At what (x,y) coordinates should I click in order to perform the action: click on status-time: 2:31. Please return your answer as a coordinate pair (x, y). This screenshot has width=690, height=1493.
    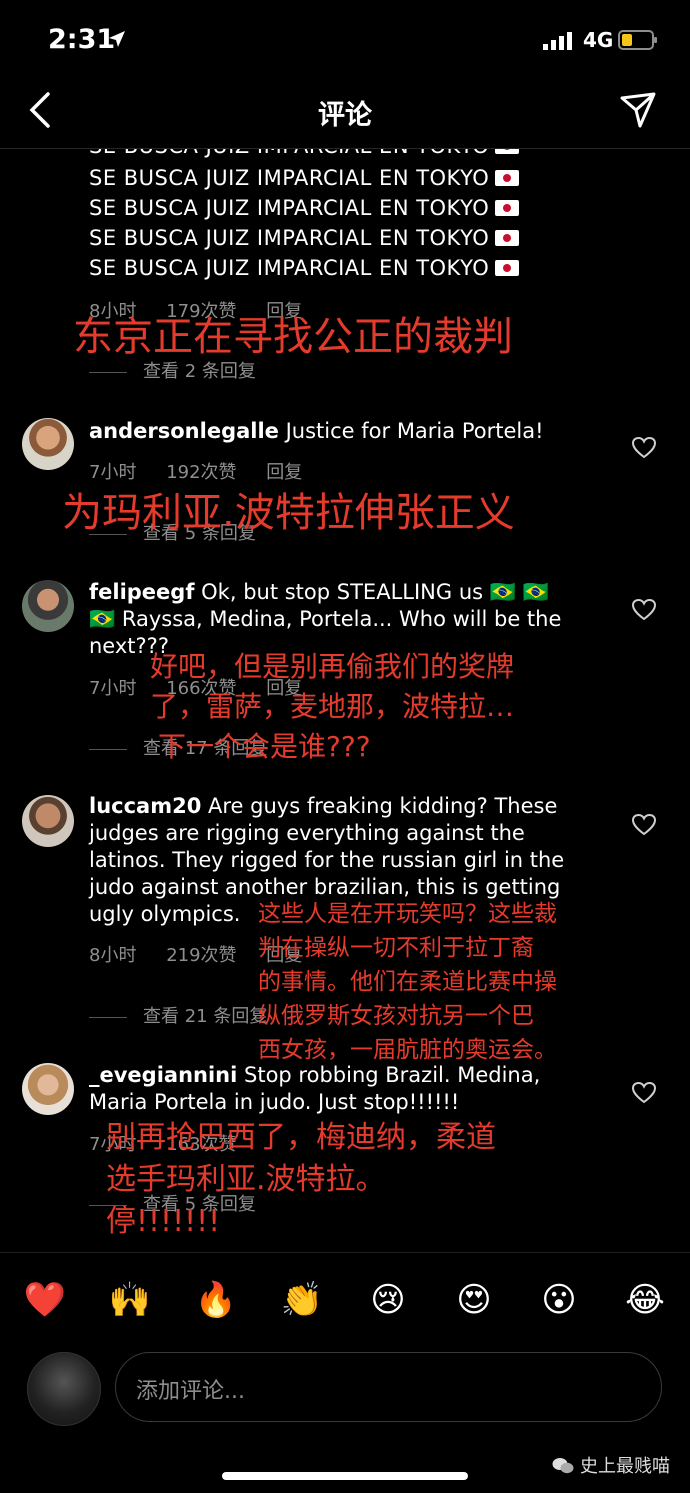
    Looking at the image, I should click on (82, 39).